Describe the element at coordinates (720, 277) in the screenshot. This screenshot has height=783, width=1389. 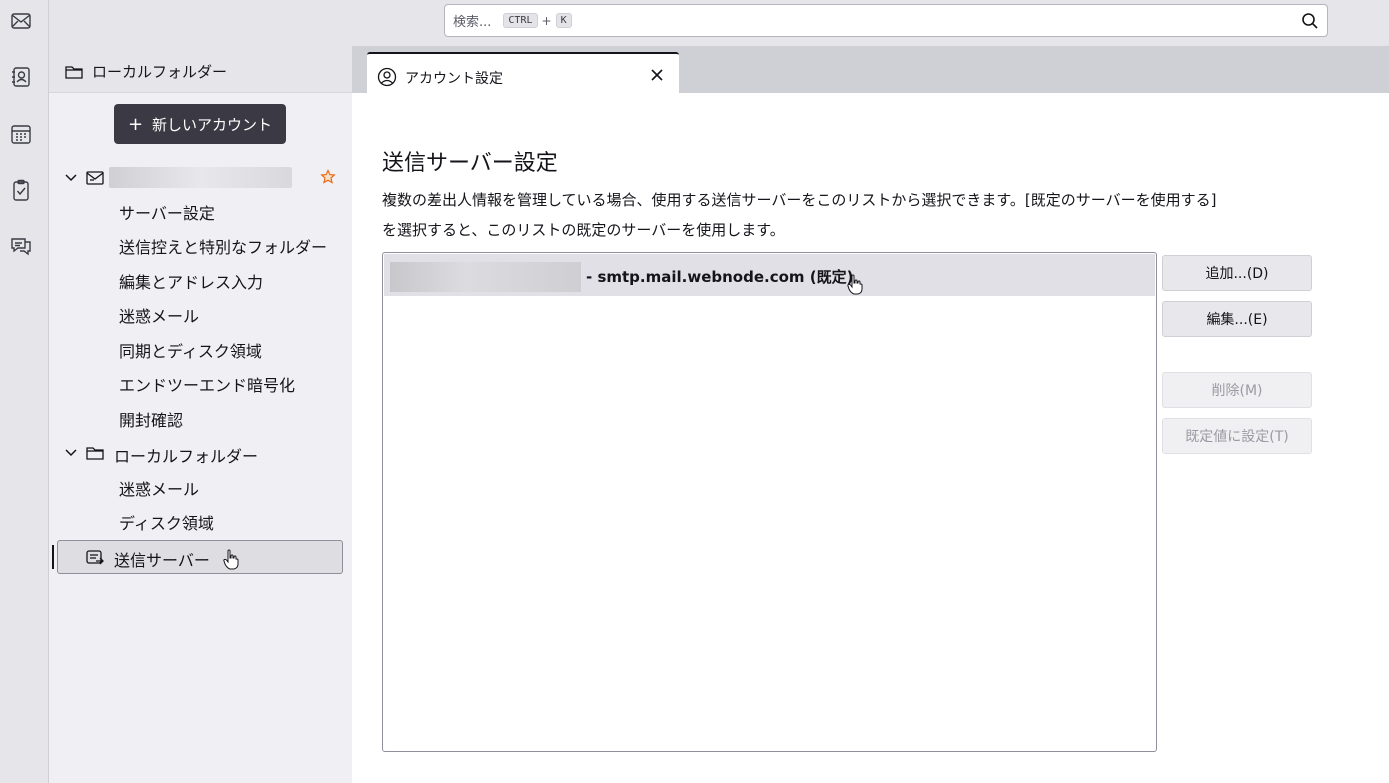
I see `server-entry-label: - smtp.mail.webnode.com (既定)` at that location.